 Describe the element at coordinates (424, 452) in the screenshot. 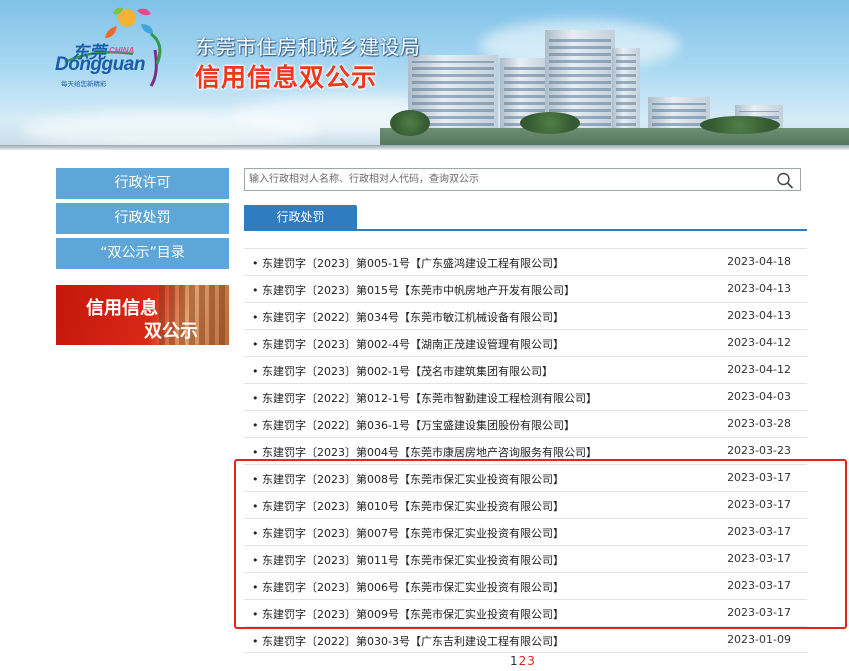

I see `record-title-link: • 东建罚字〔2023〕第004号【东莞市康居房地产咨询服务有限公司】` at that location.